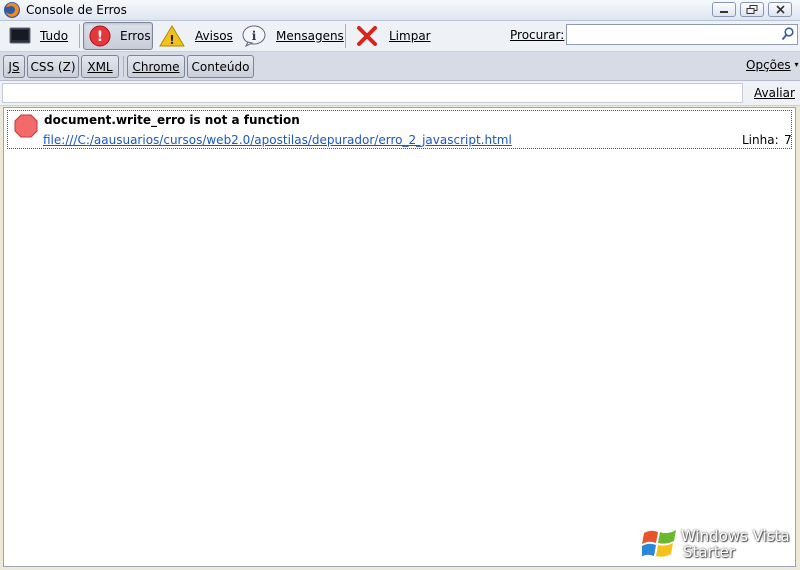 The image size is (800, 570). Describe the element at coordinates (54, 36) in the screenshot. I see `all-label: Tudo` at that location.